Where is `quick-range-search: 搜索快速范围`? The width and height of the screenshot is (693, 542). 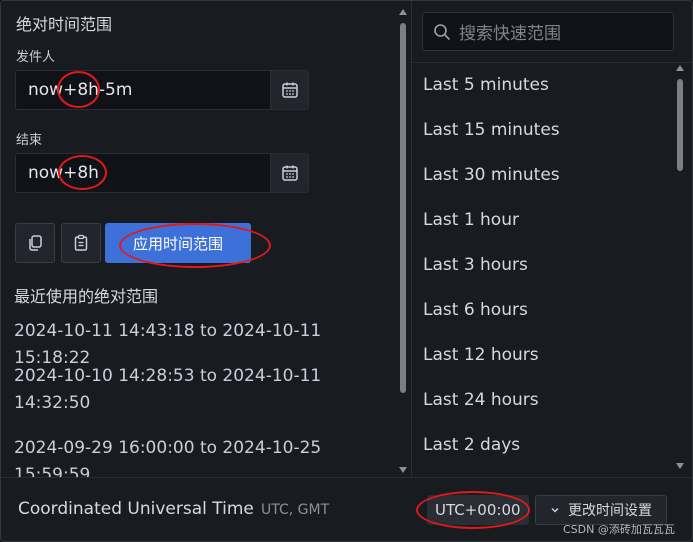
quick-range-search: 搜索快速范围 is located at coordinates (548, 31).